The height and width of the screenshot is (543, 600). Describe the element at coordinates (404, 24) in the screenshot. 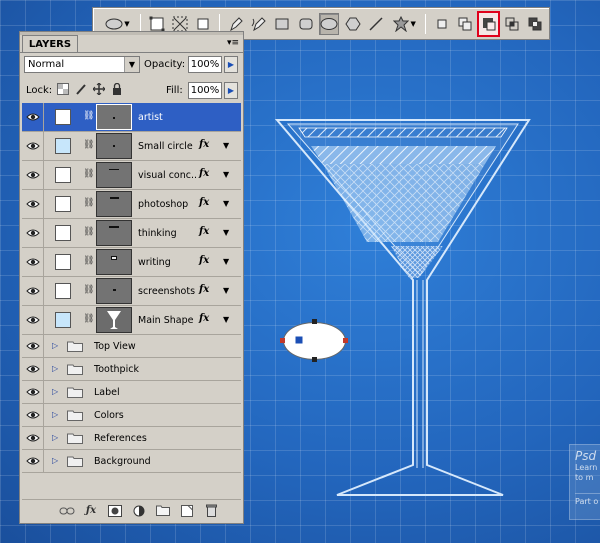

I see `custom-shape-tool-button: ▼` at that location.